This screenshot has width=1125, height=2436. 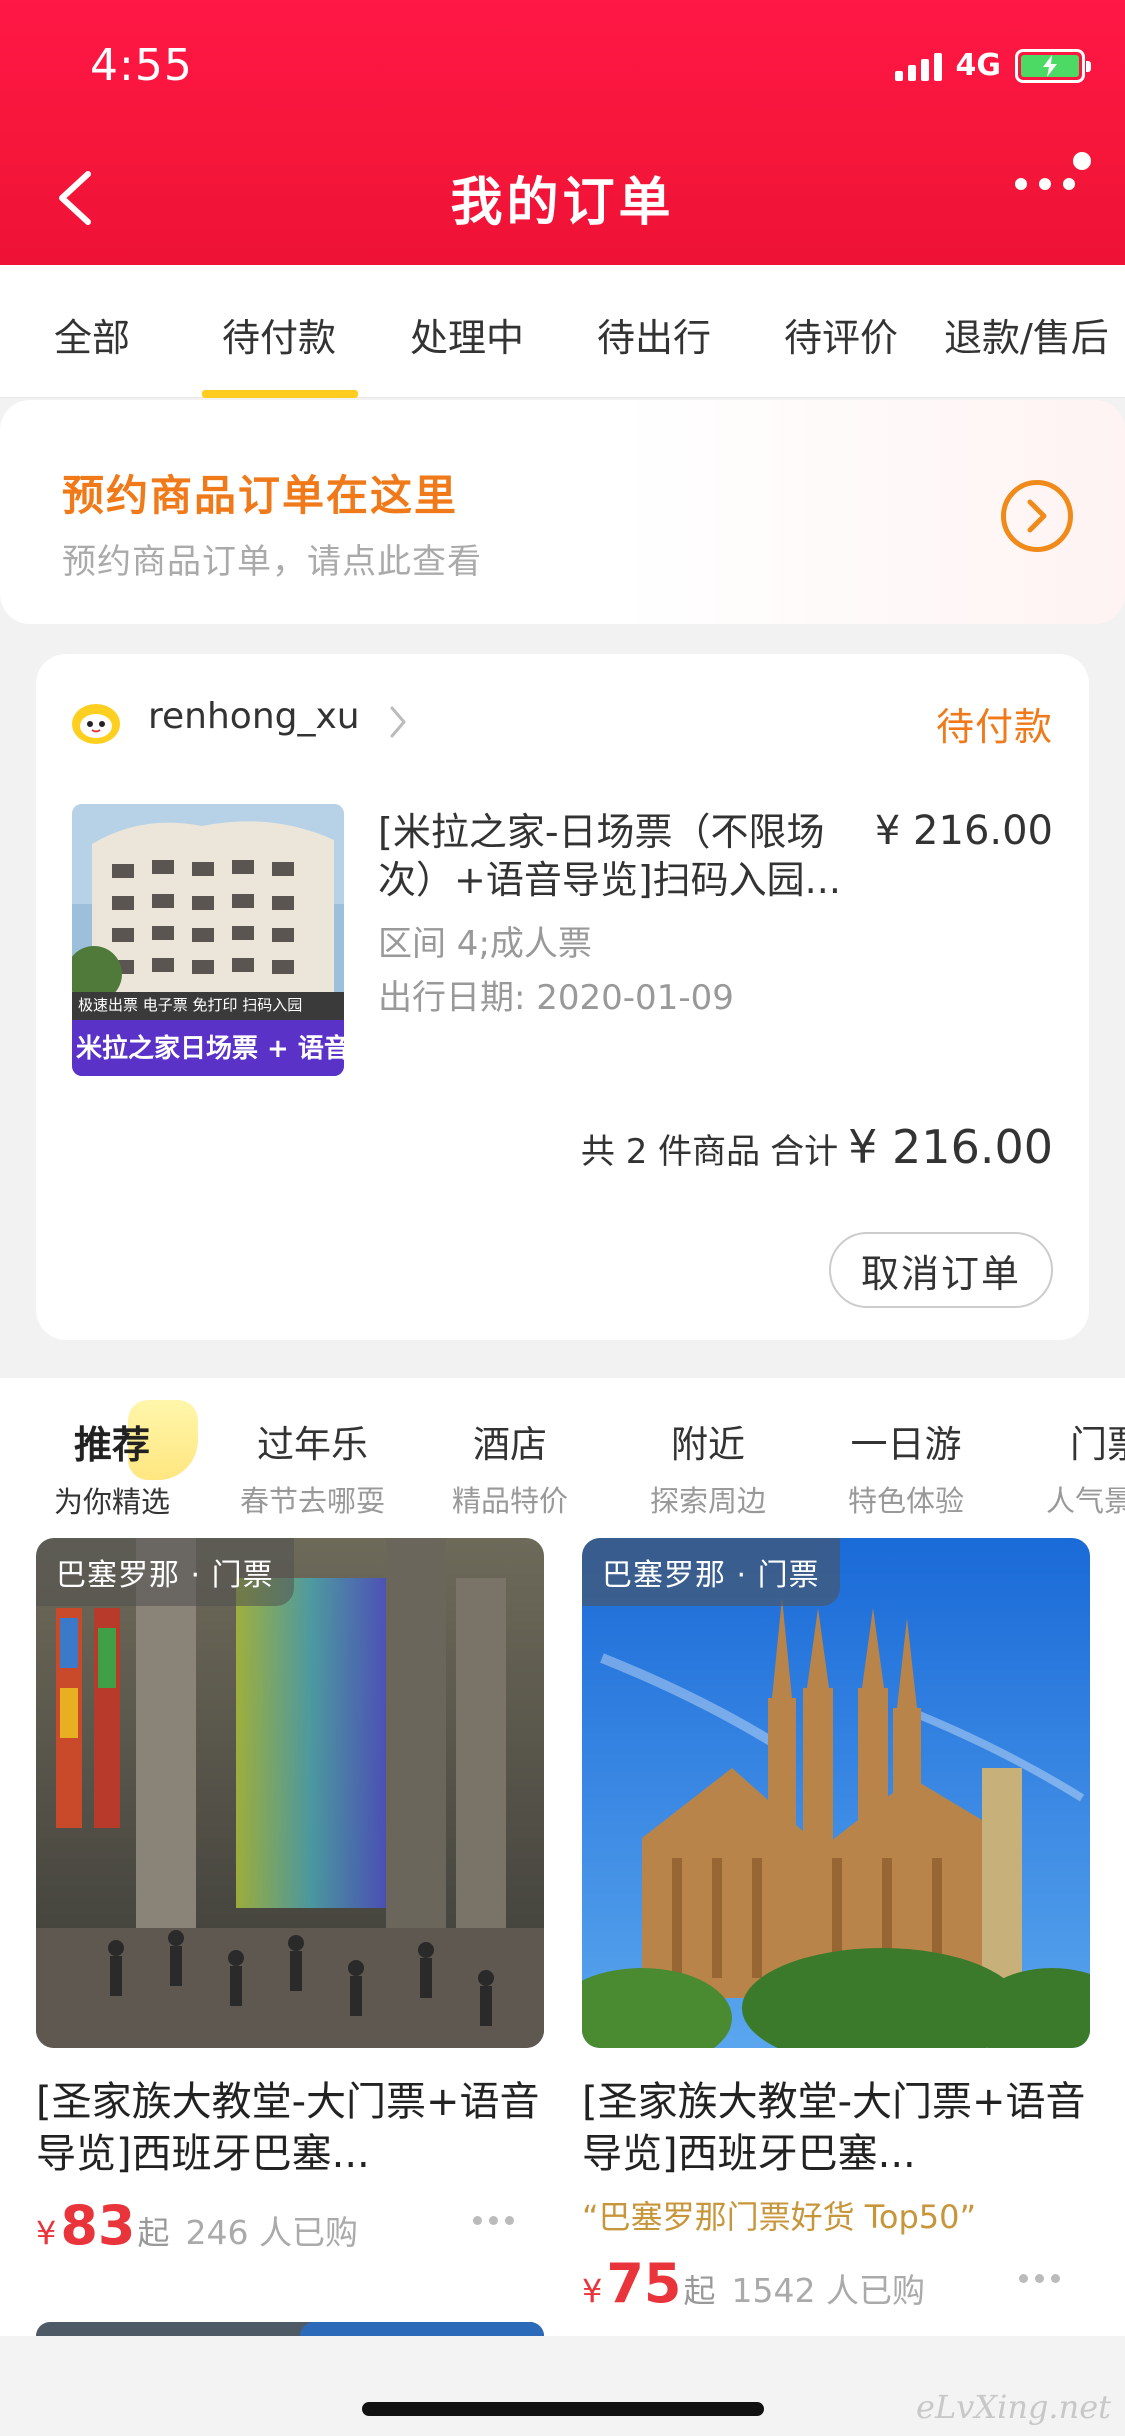 I want to click on price-row: ¥ 75 起 1542 人已购, so click(x=836, y=2283).